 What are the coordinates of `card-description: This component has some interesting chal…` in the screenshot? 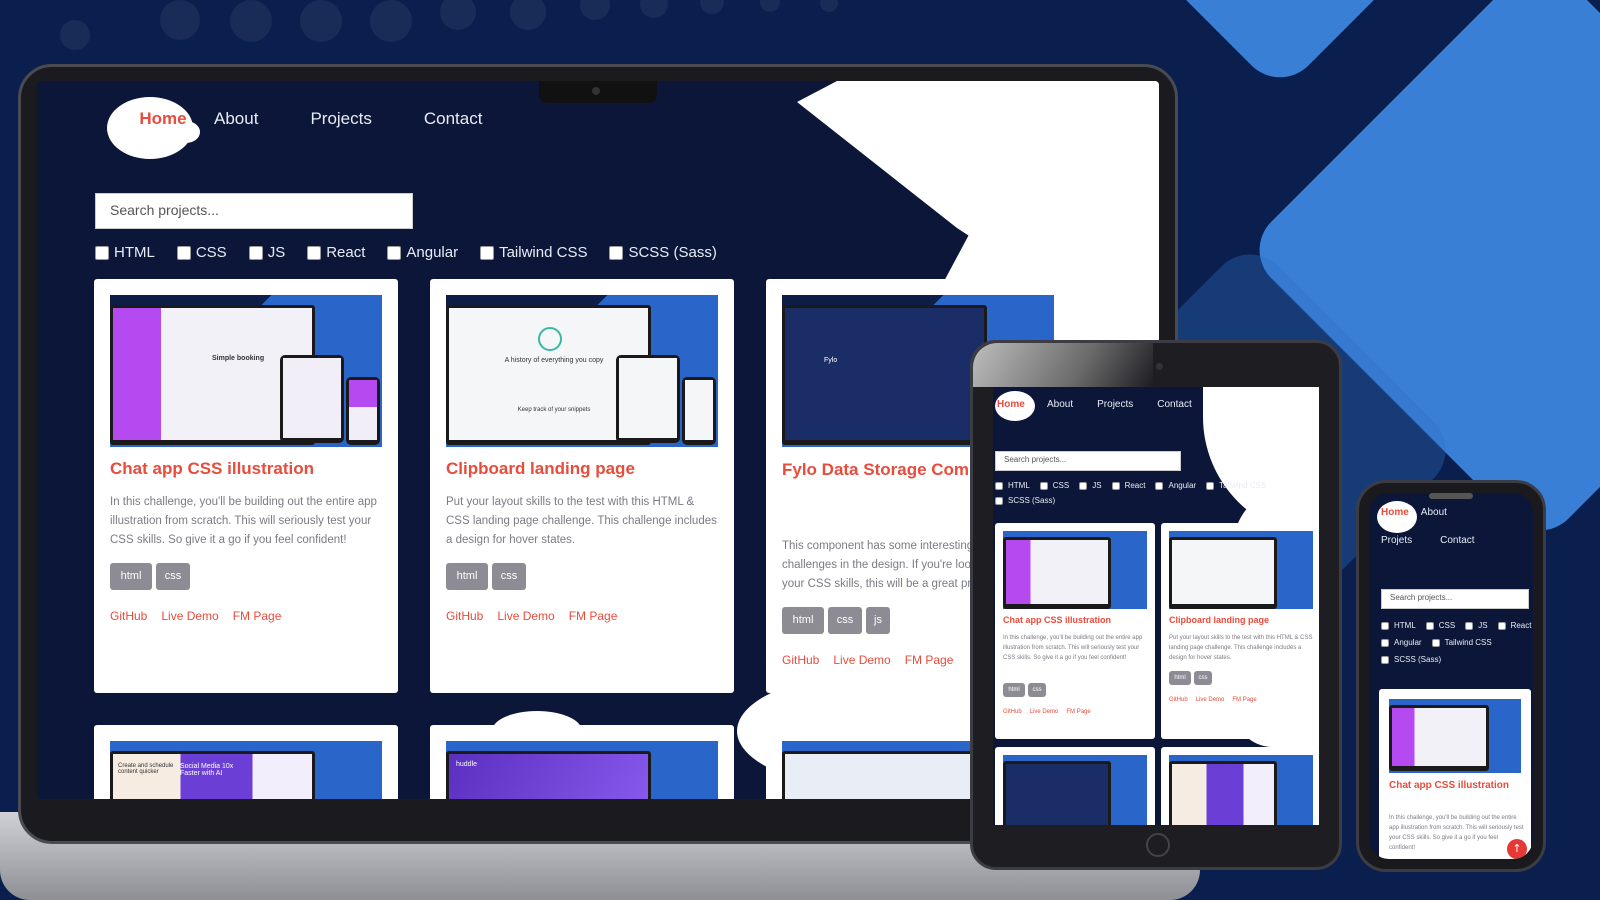 It's located at (878, 565).